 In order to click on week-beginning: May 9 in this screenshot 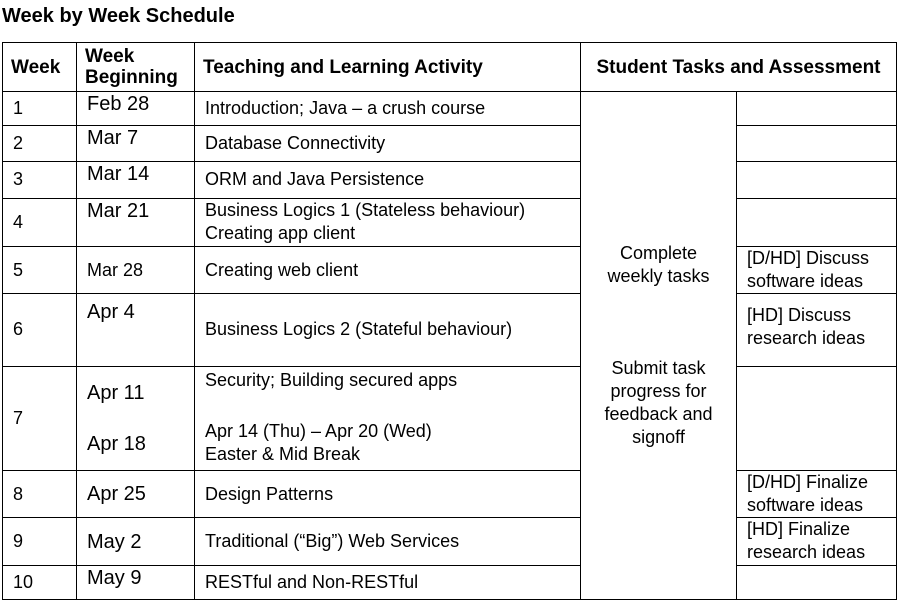, I will do `click(135, 582)`.